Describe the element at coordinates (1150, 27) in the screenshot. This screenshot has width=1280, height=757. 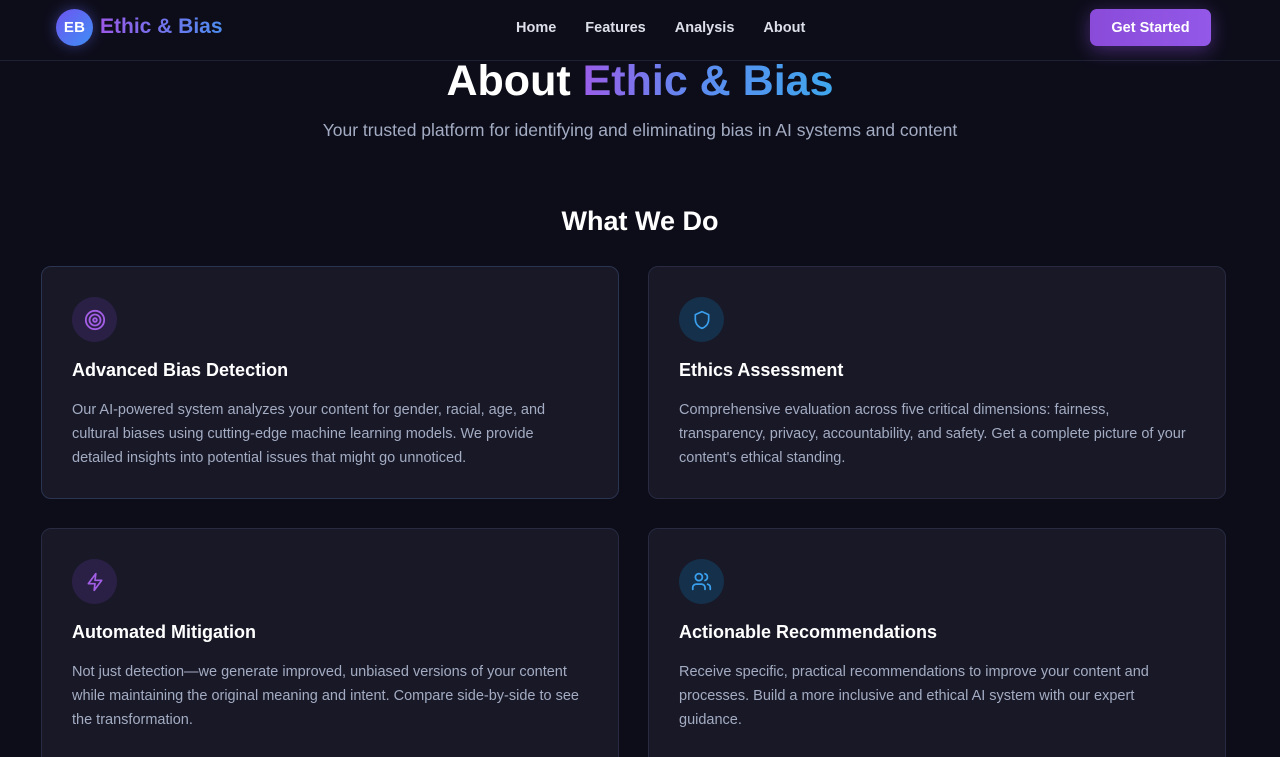
I see `get-started-button: Get Started` at that location.